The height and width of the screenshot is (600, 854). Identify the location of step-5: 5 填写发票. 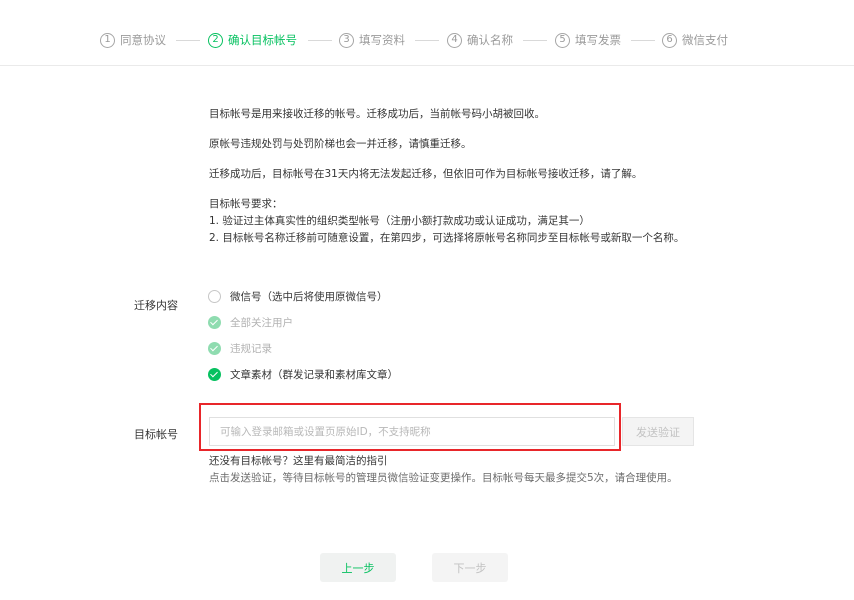
(588, 40).